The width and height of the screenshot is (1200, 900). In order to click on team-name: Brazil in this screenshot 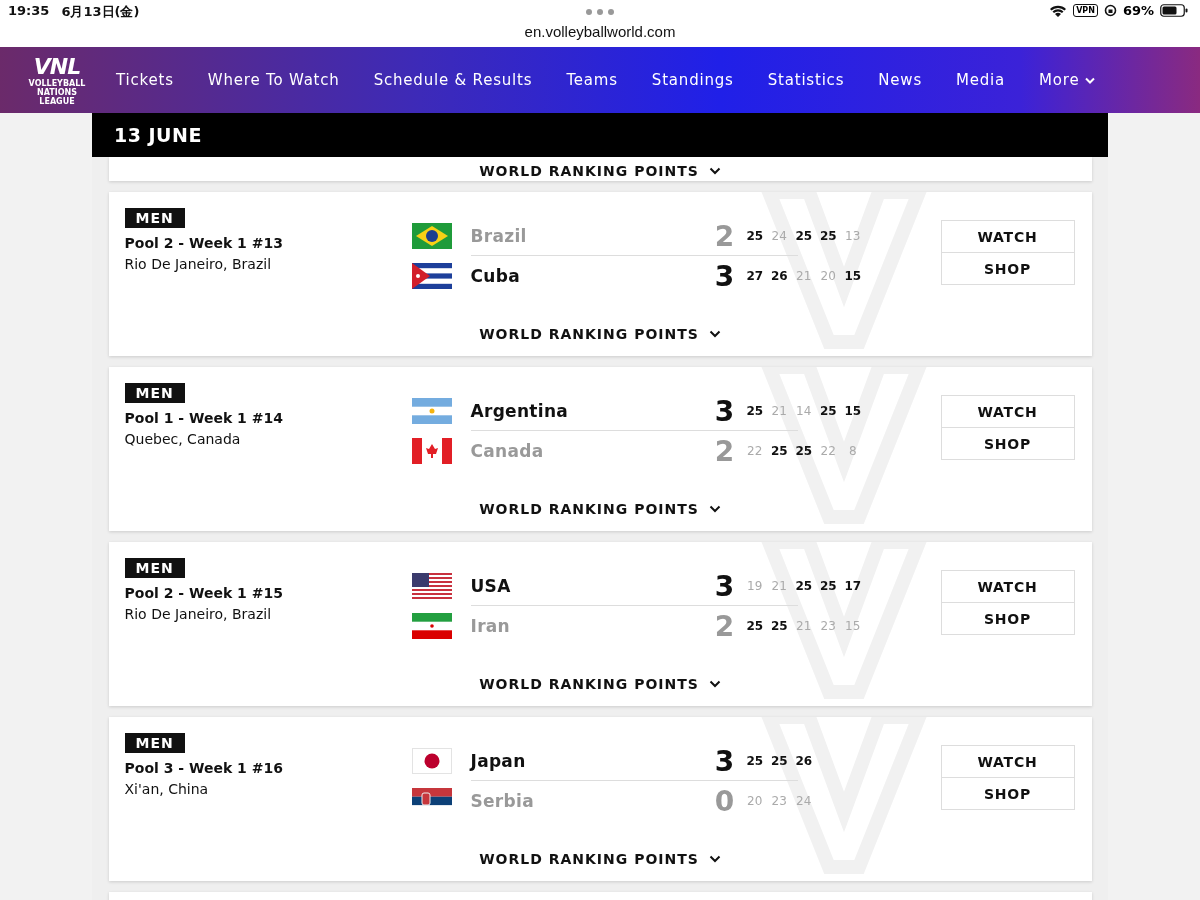, I will do `click(499, 236)`.